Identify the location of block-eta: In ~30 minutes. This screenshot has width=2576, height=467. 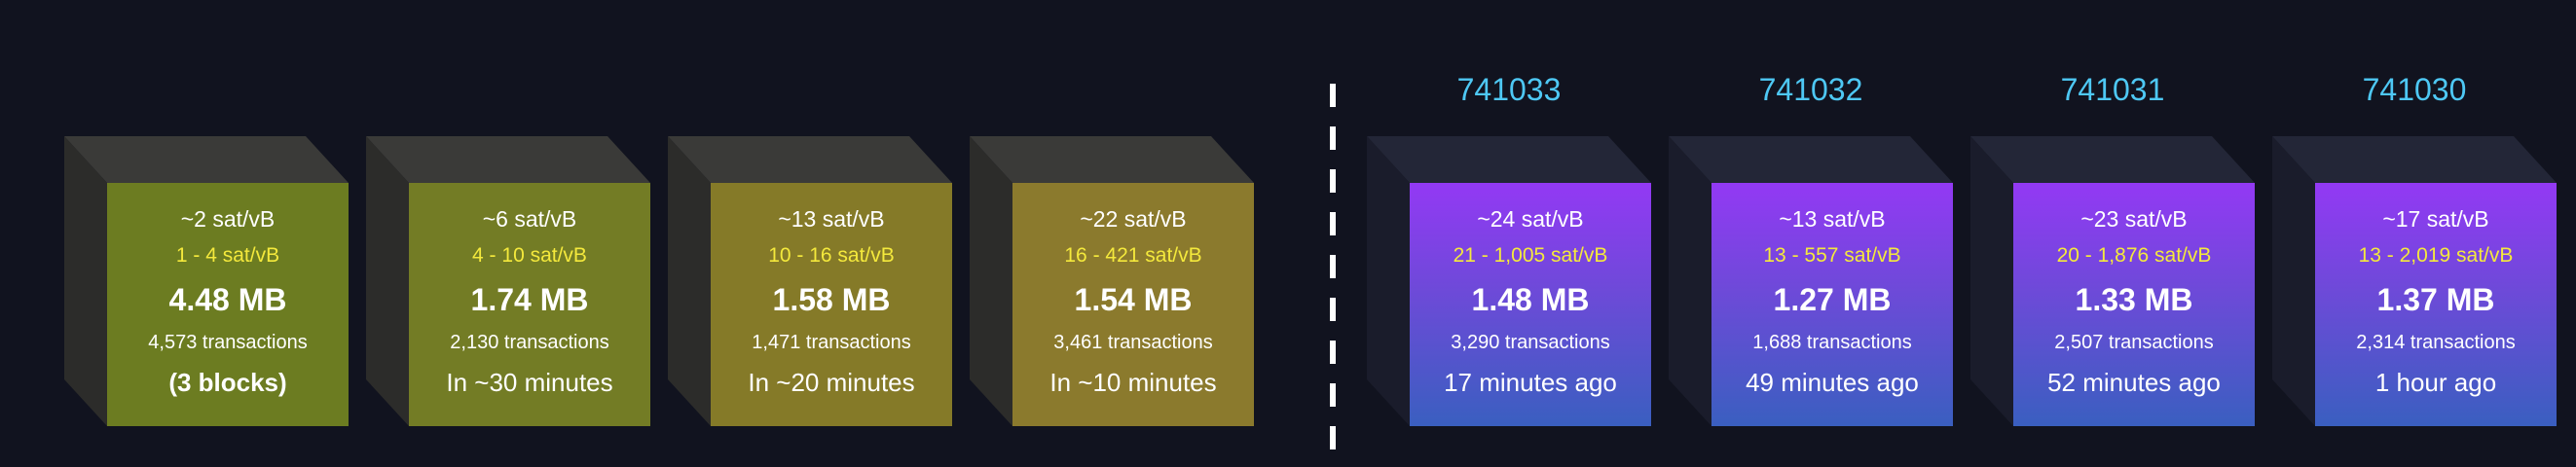
(529, 382).